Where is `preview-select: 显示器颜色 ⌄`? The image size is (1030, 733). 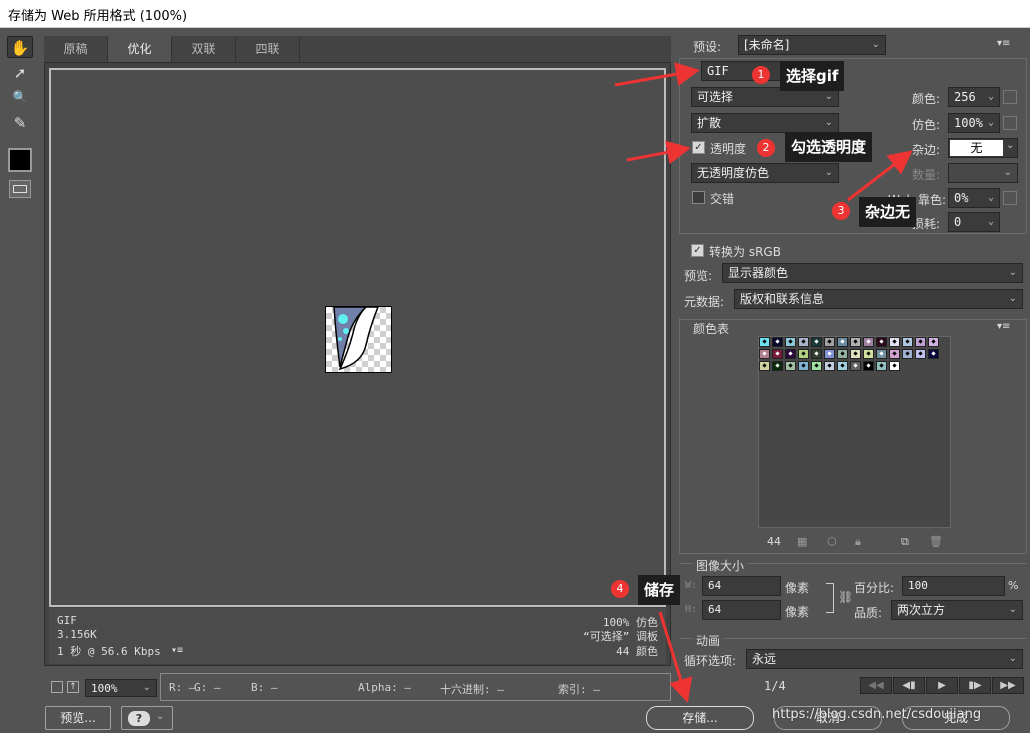
preview-select: 显示器颜色 ⌄ is located at coordinates (872, 273).